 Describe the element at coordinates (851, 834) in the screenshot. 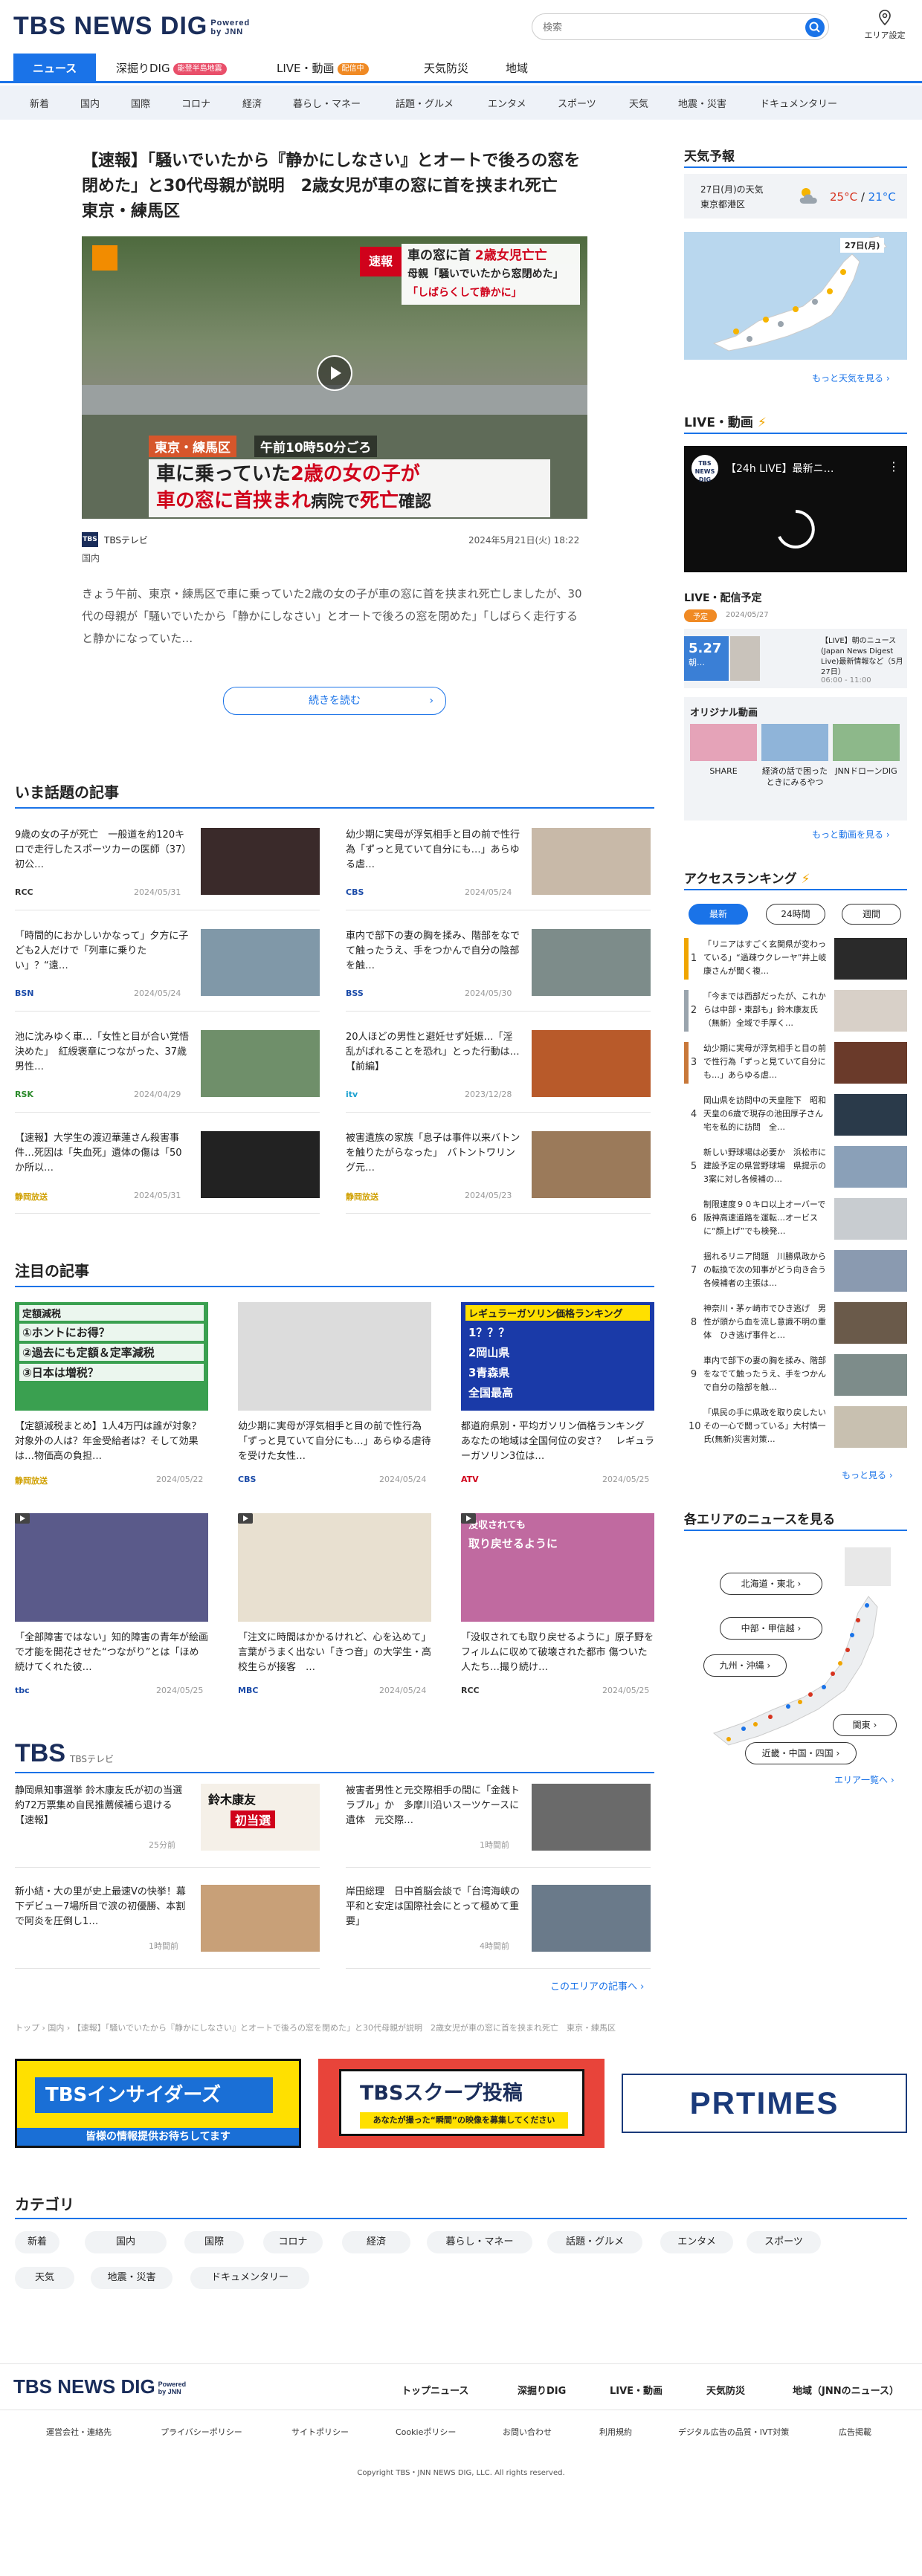

I see `videos-more-link: もっと動画を見る ›` at that location.